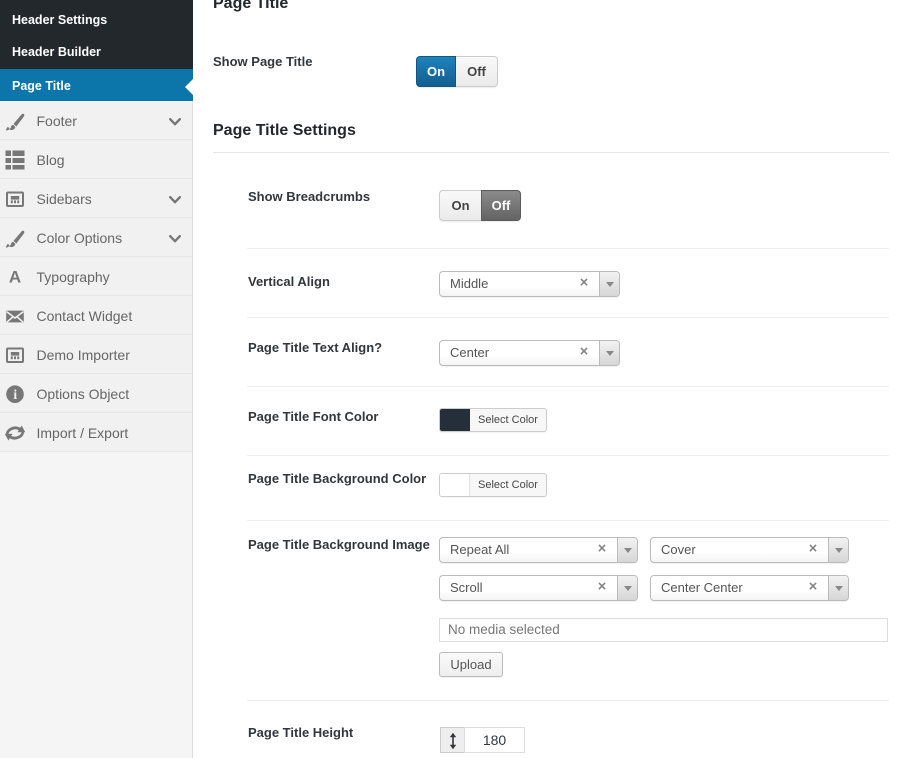  Describe the element at coordinates (15, 394) in the screenshot. I see `svg-text: i` at that location.